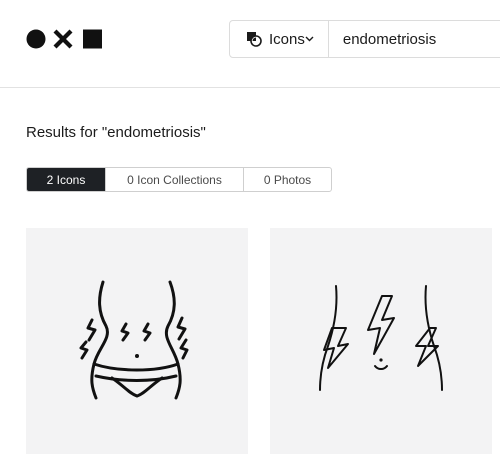 This screenshot has height=454, width=500. What do you see at coordinates (134, 340) in the screenshot?
I see `endometriosis-pain-waist-icon` at bounding box center [134, 340].